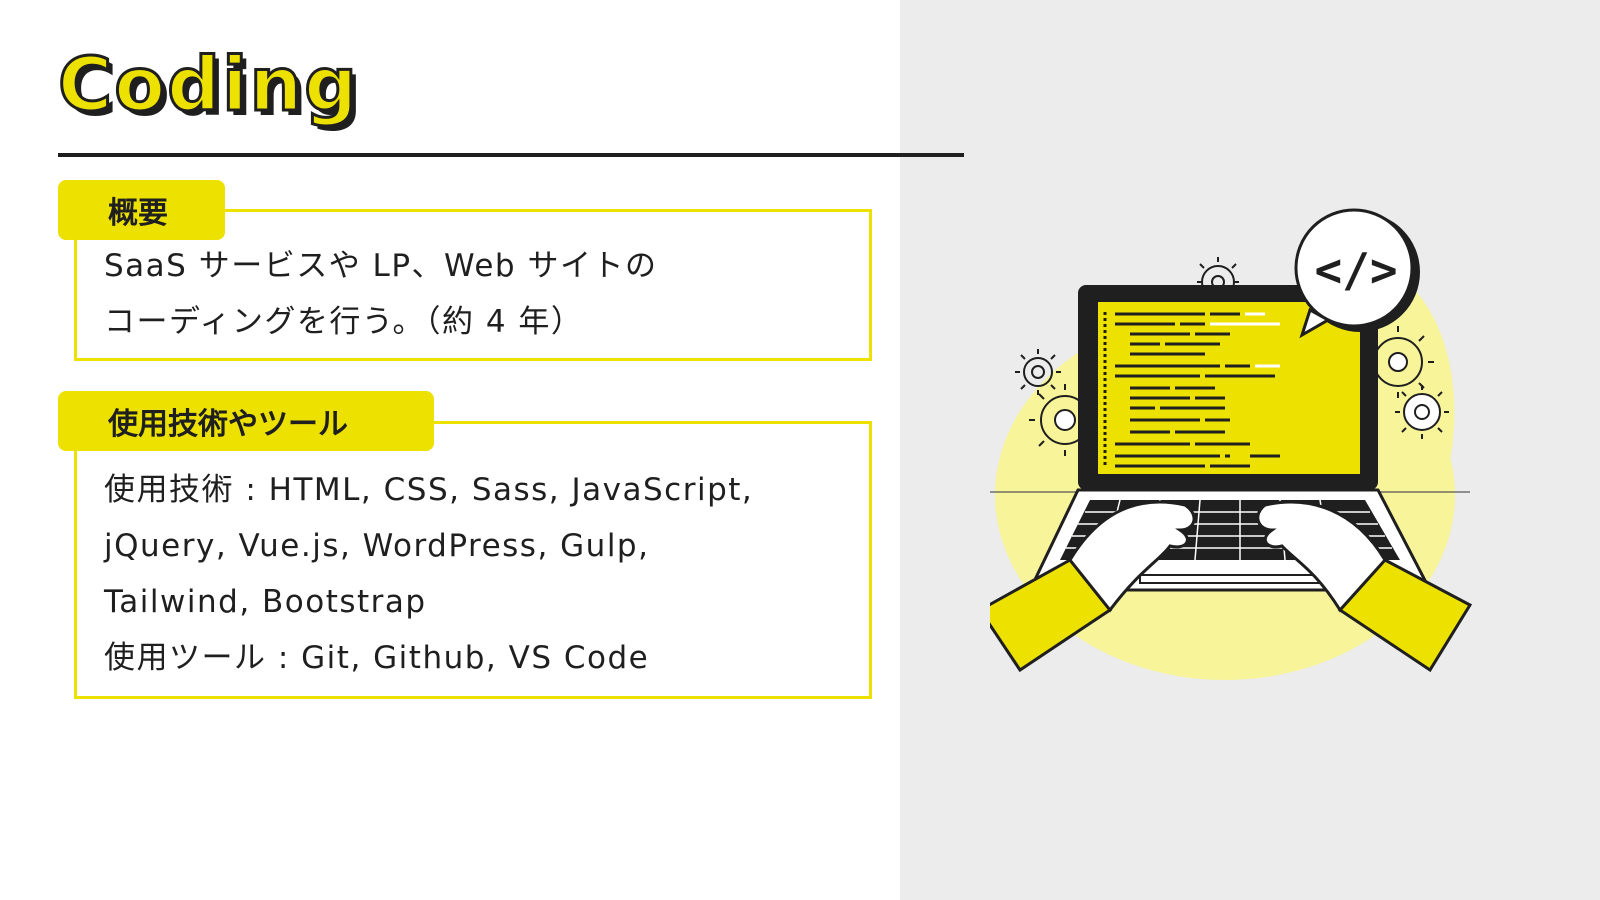 The image size is (1600, 900). Describe the element at coordinates (208, 85) in the screenshot. I see `page-title: Coding` at that location.